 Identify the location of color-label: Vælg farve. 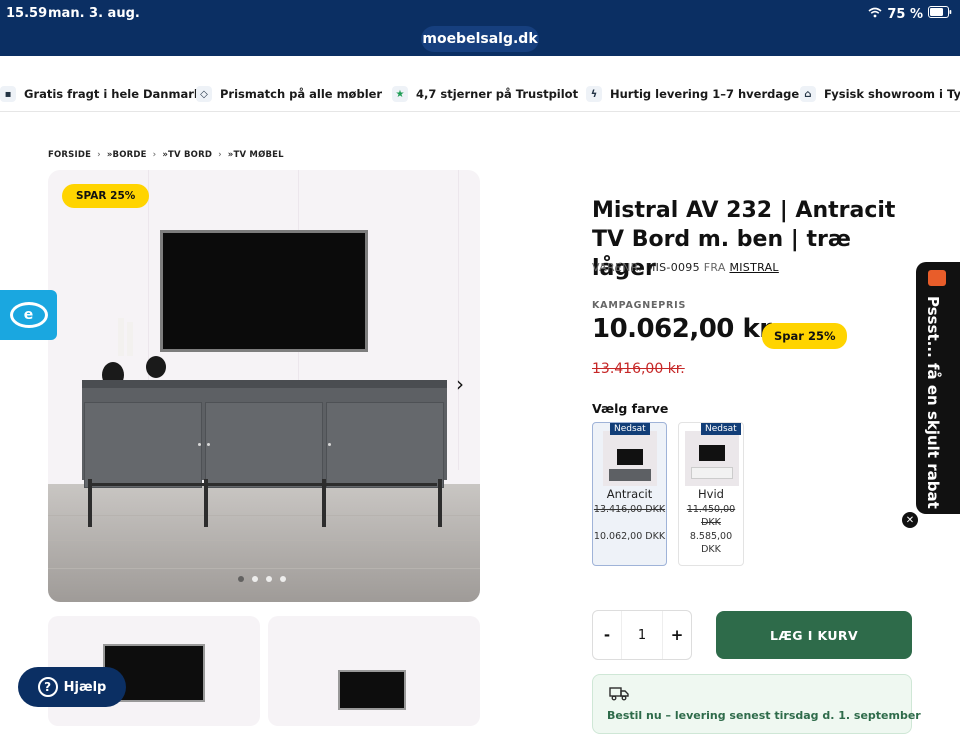
(630, 408).